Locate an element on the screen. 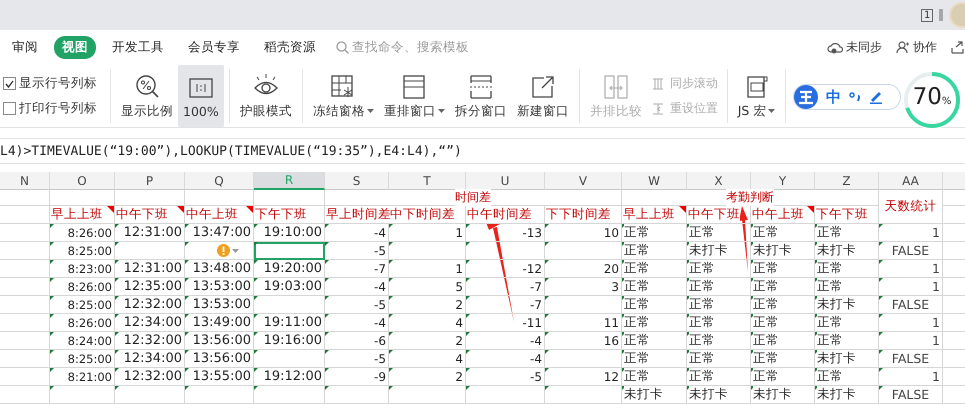  checkbox-label: 打印行号列标 is located at coordinates (50, 108).